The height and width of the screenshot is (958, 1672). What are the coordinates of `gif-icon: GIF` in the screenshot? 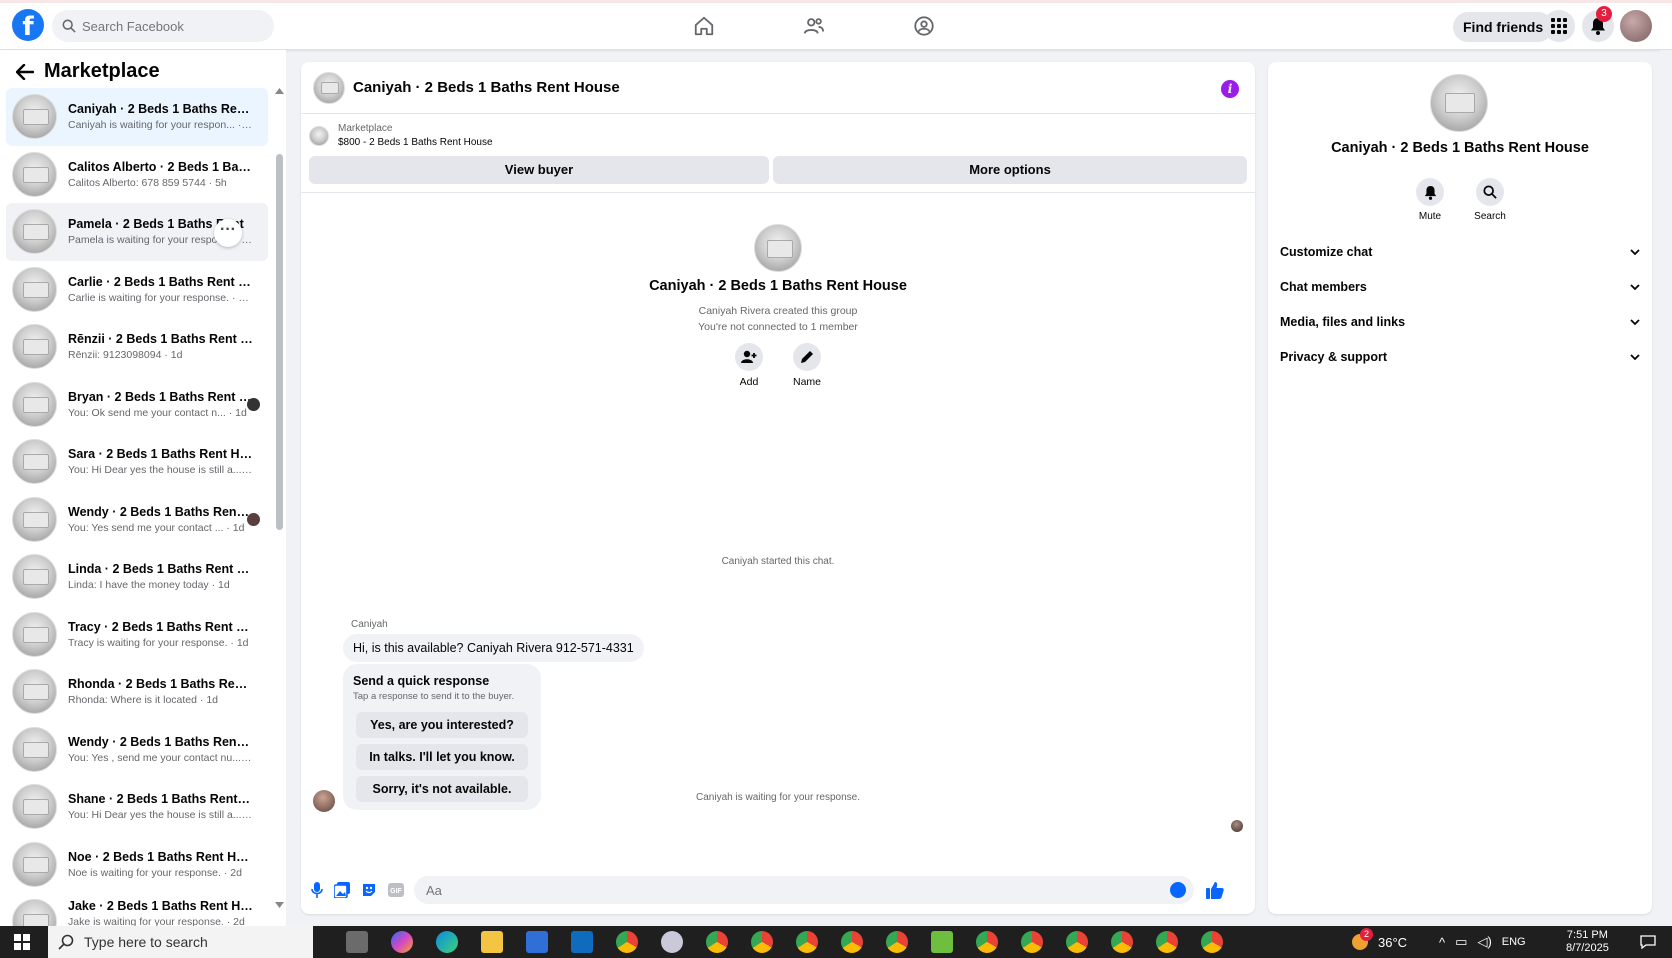 It's located at (396, 890).